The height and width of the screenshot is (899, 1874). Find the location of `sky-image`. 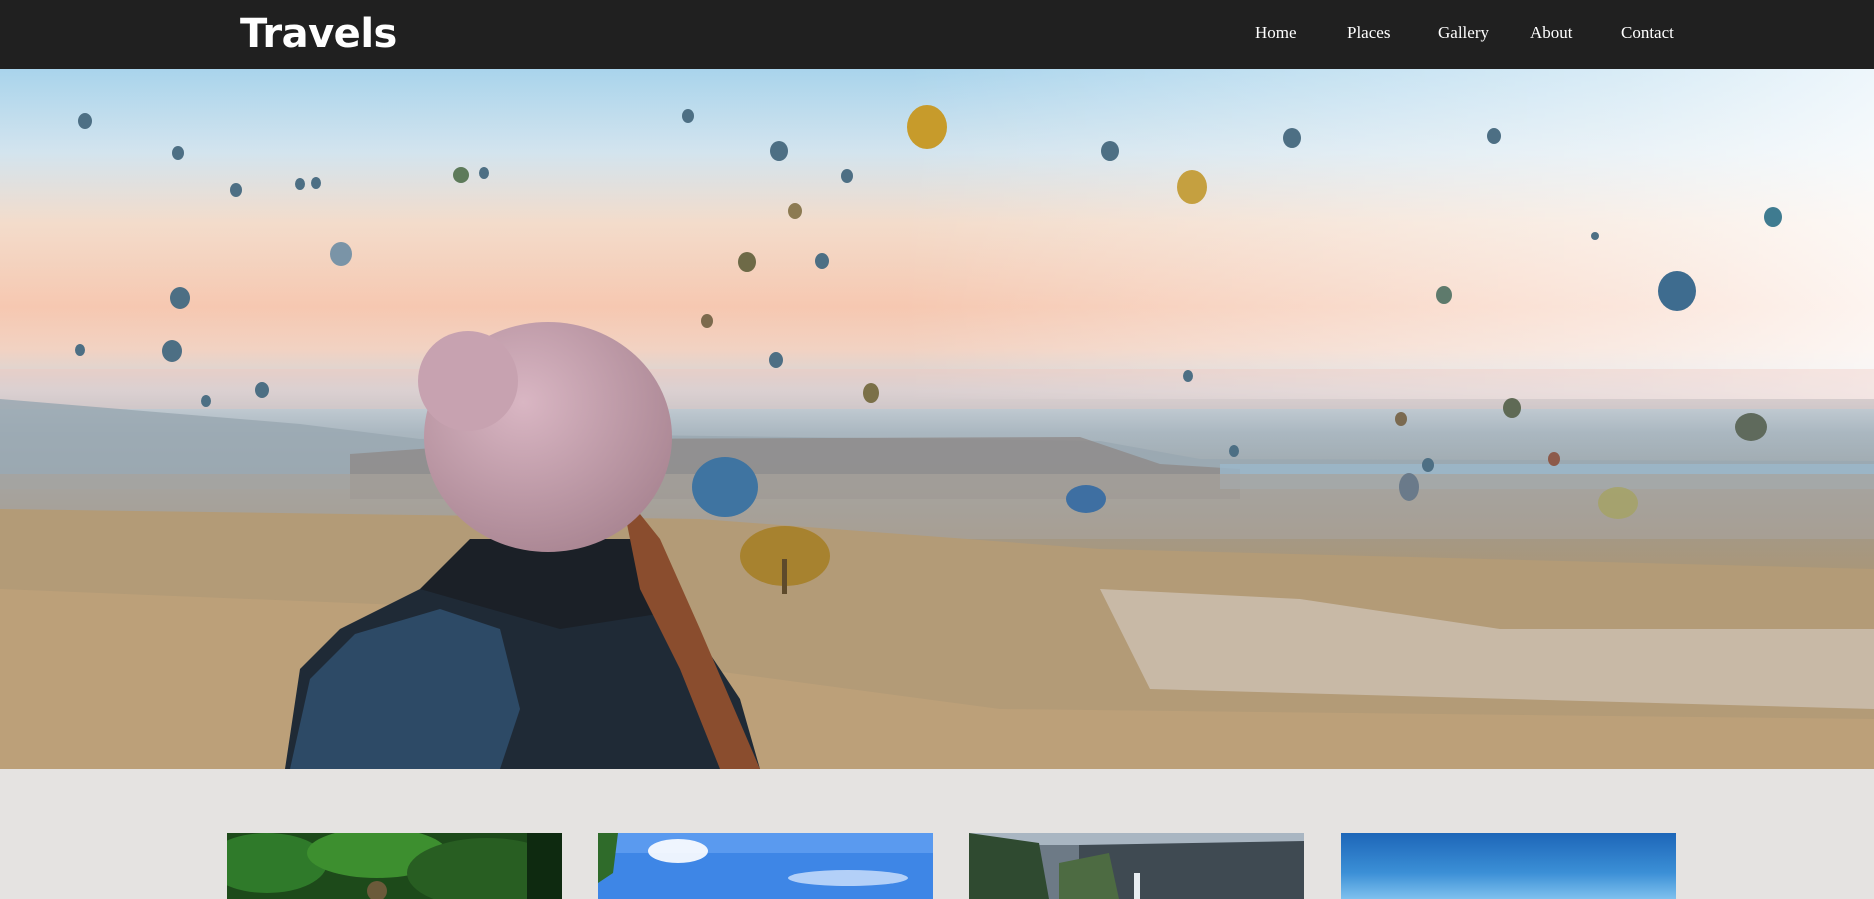

sky-image is located at coordinates (765, 866).